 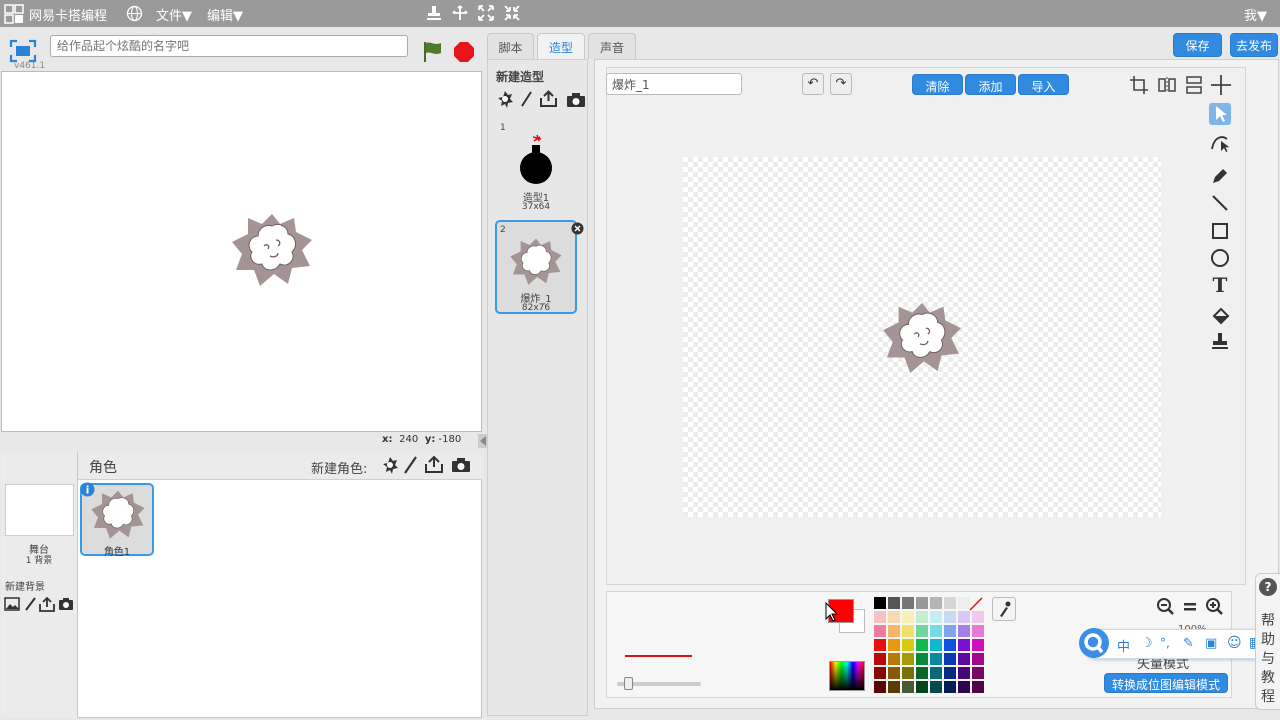 I want to click on user-menu: 我▼, so click(x=1255, y=14).